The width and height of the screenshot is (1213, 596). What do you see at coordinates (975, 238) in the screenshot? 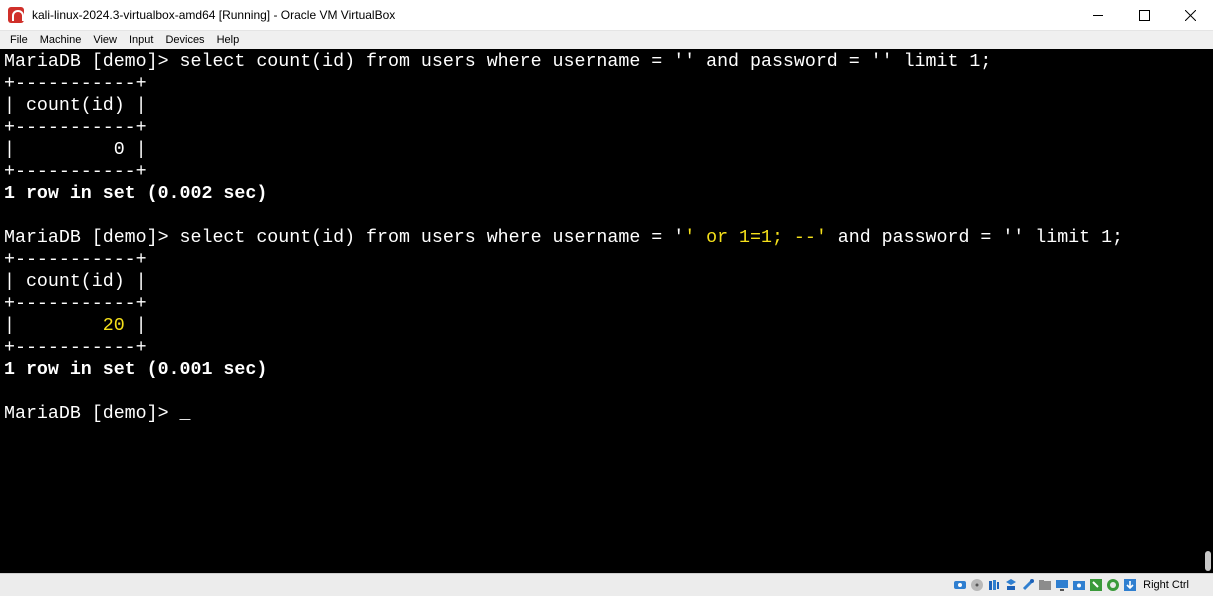
I see `terminal-text: and password = '' limit 1;` at bounding box center [975, 238].